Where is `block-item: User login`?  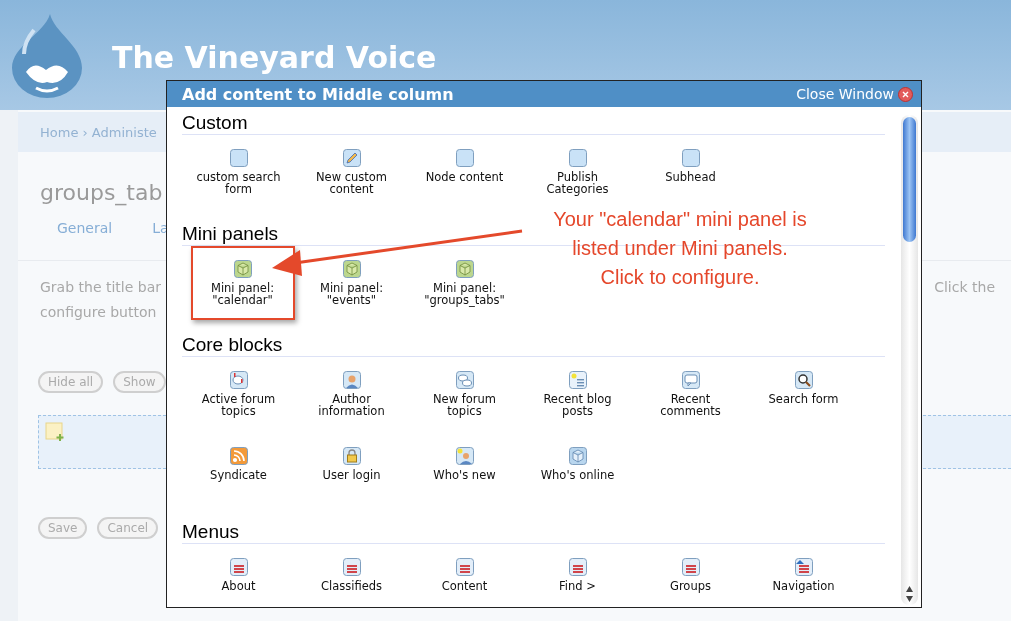
block-item: User login is located at coordinates (351, 470).